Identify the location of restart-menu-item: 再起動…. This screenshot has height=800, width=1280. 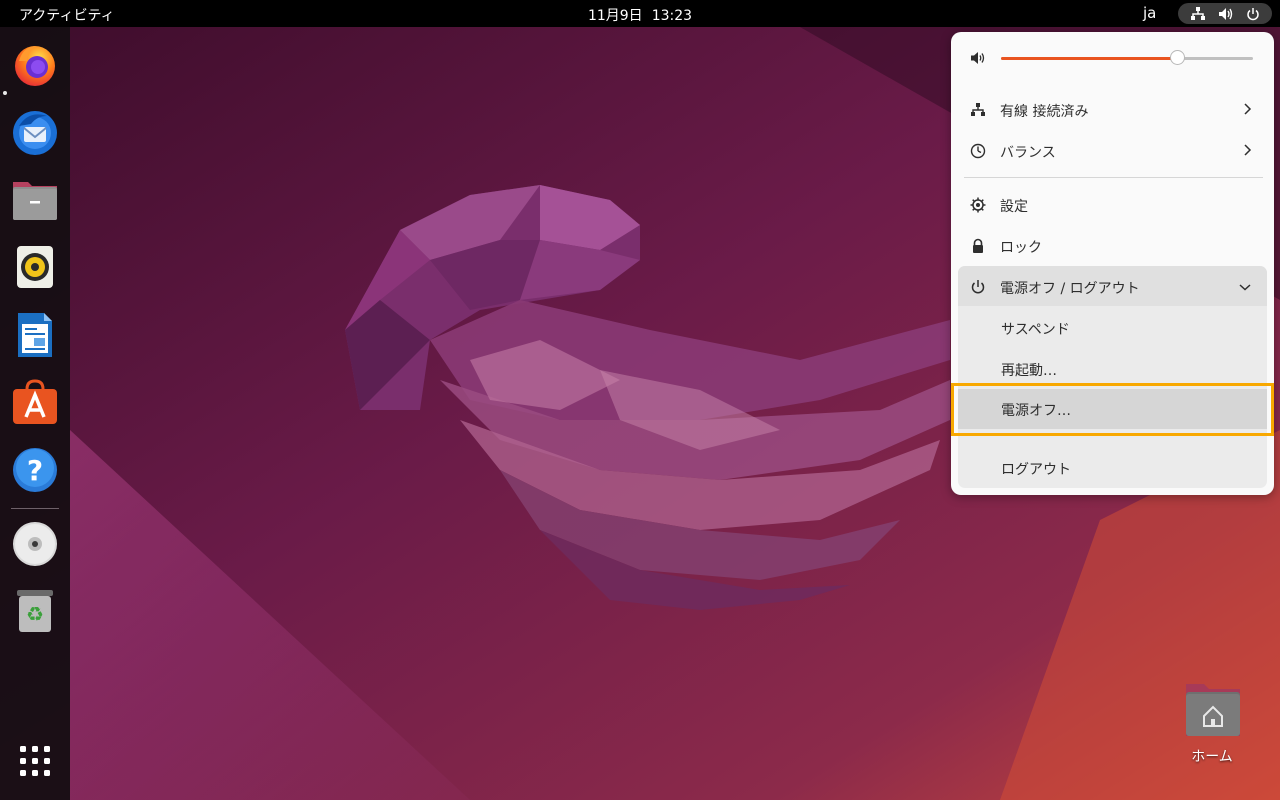
(1112, 369).